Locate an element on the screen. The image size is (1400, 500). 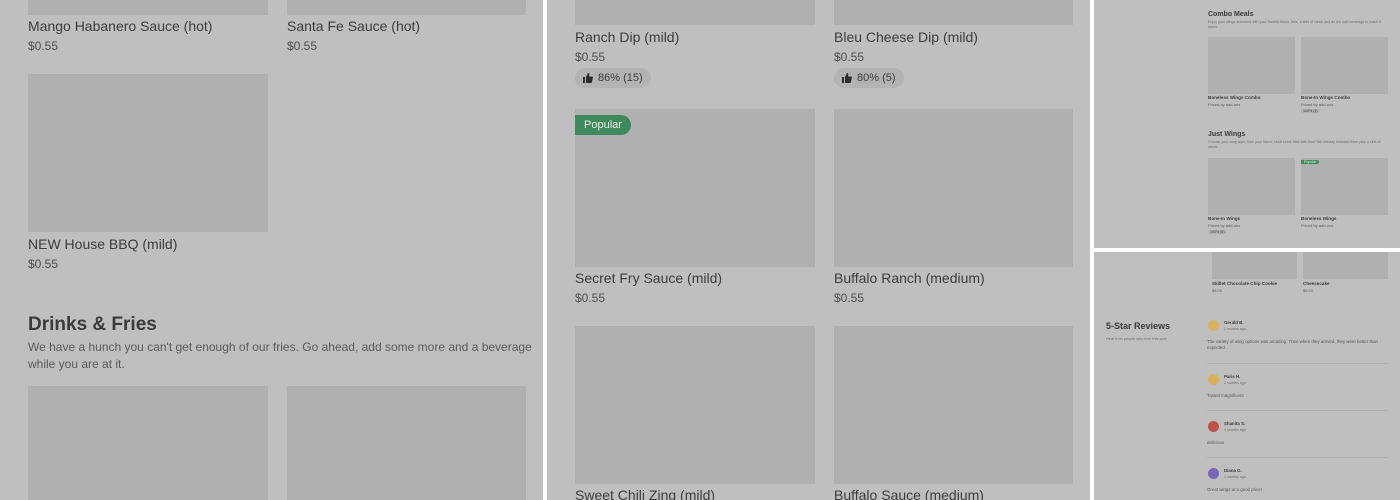
review-text: Tasted magnificent is located at coordinates (1225, 395).